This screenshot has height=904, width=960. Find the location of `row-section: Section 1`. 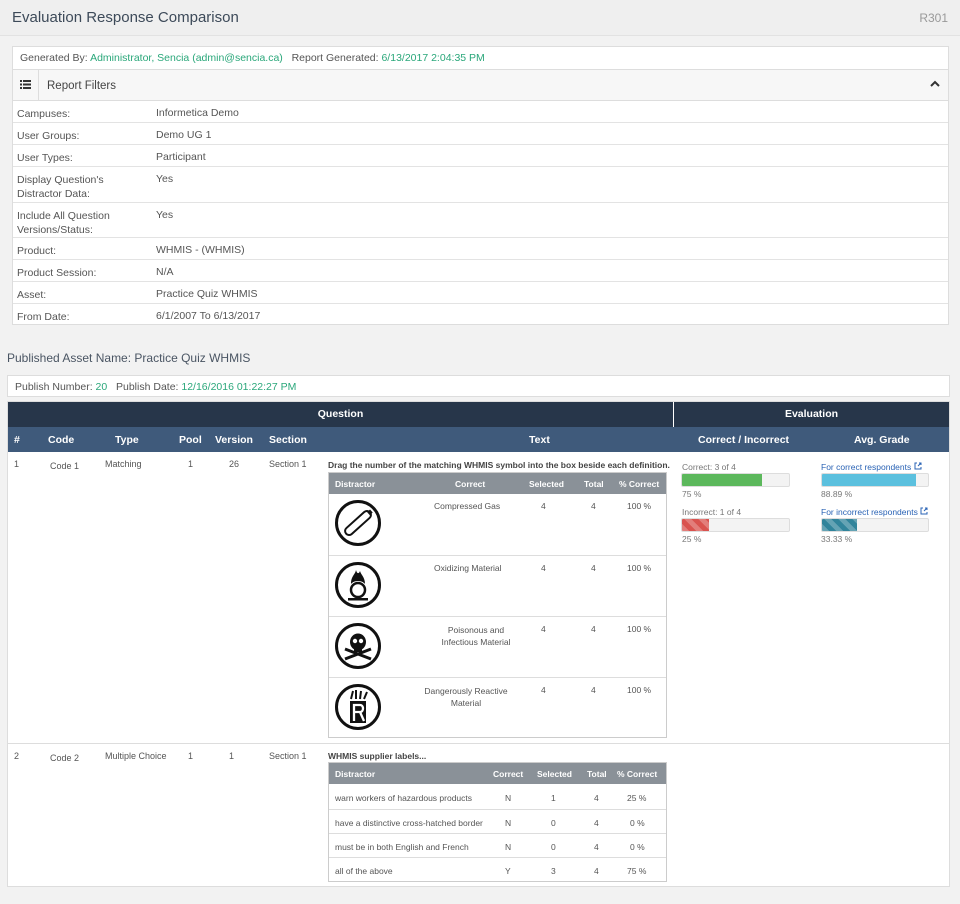

row-section: Section 1 is located at coordinates (288, 464).